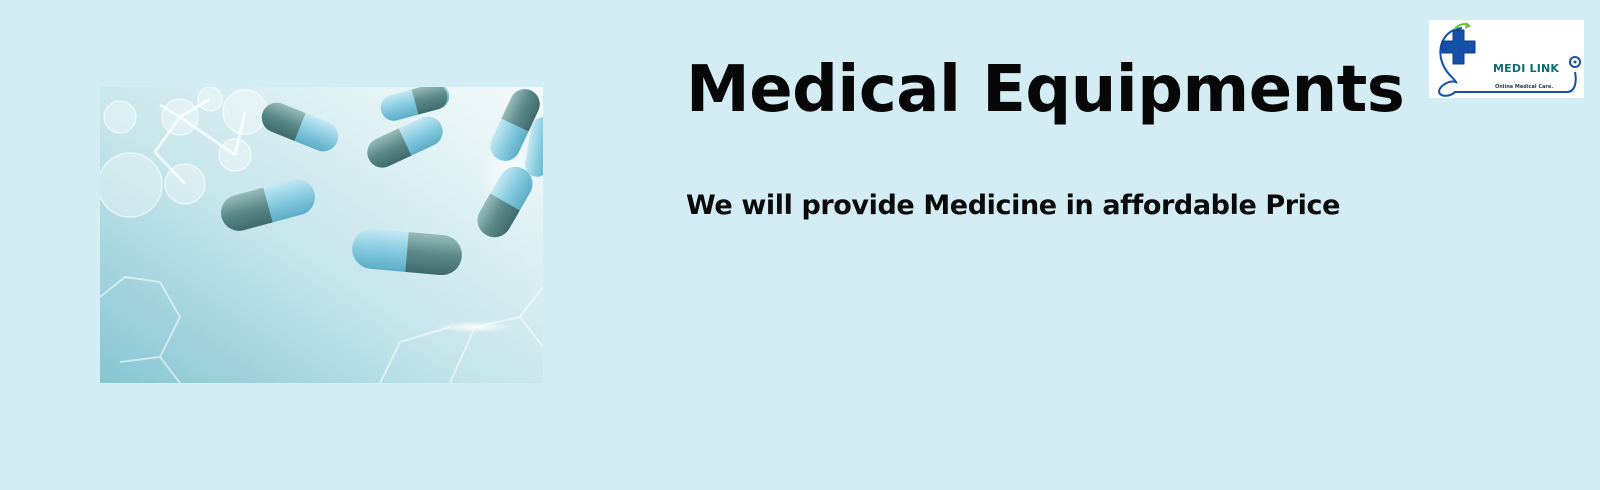 The image size is (1600, 490). What do you see at coordinates (1506, 59) in the screenshot?
I see `medi-link-logo: MEDI LINK Online Medical Care.` at bounding box center [1506, 59].